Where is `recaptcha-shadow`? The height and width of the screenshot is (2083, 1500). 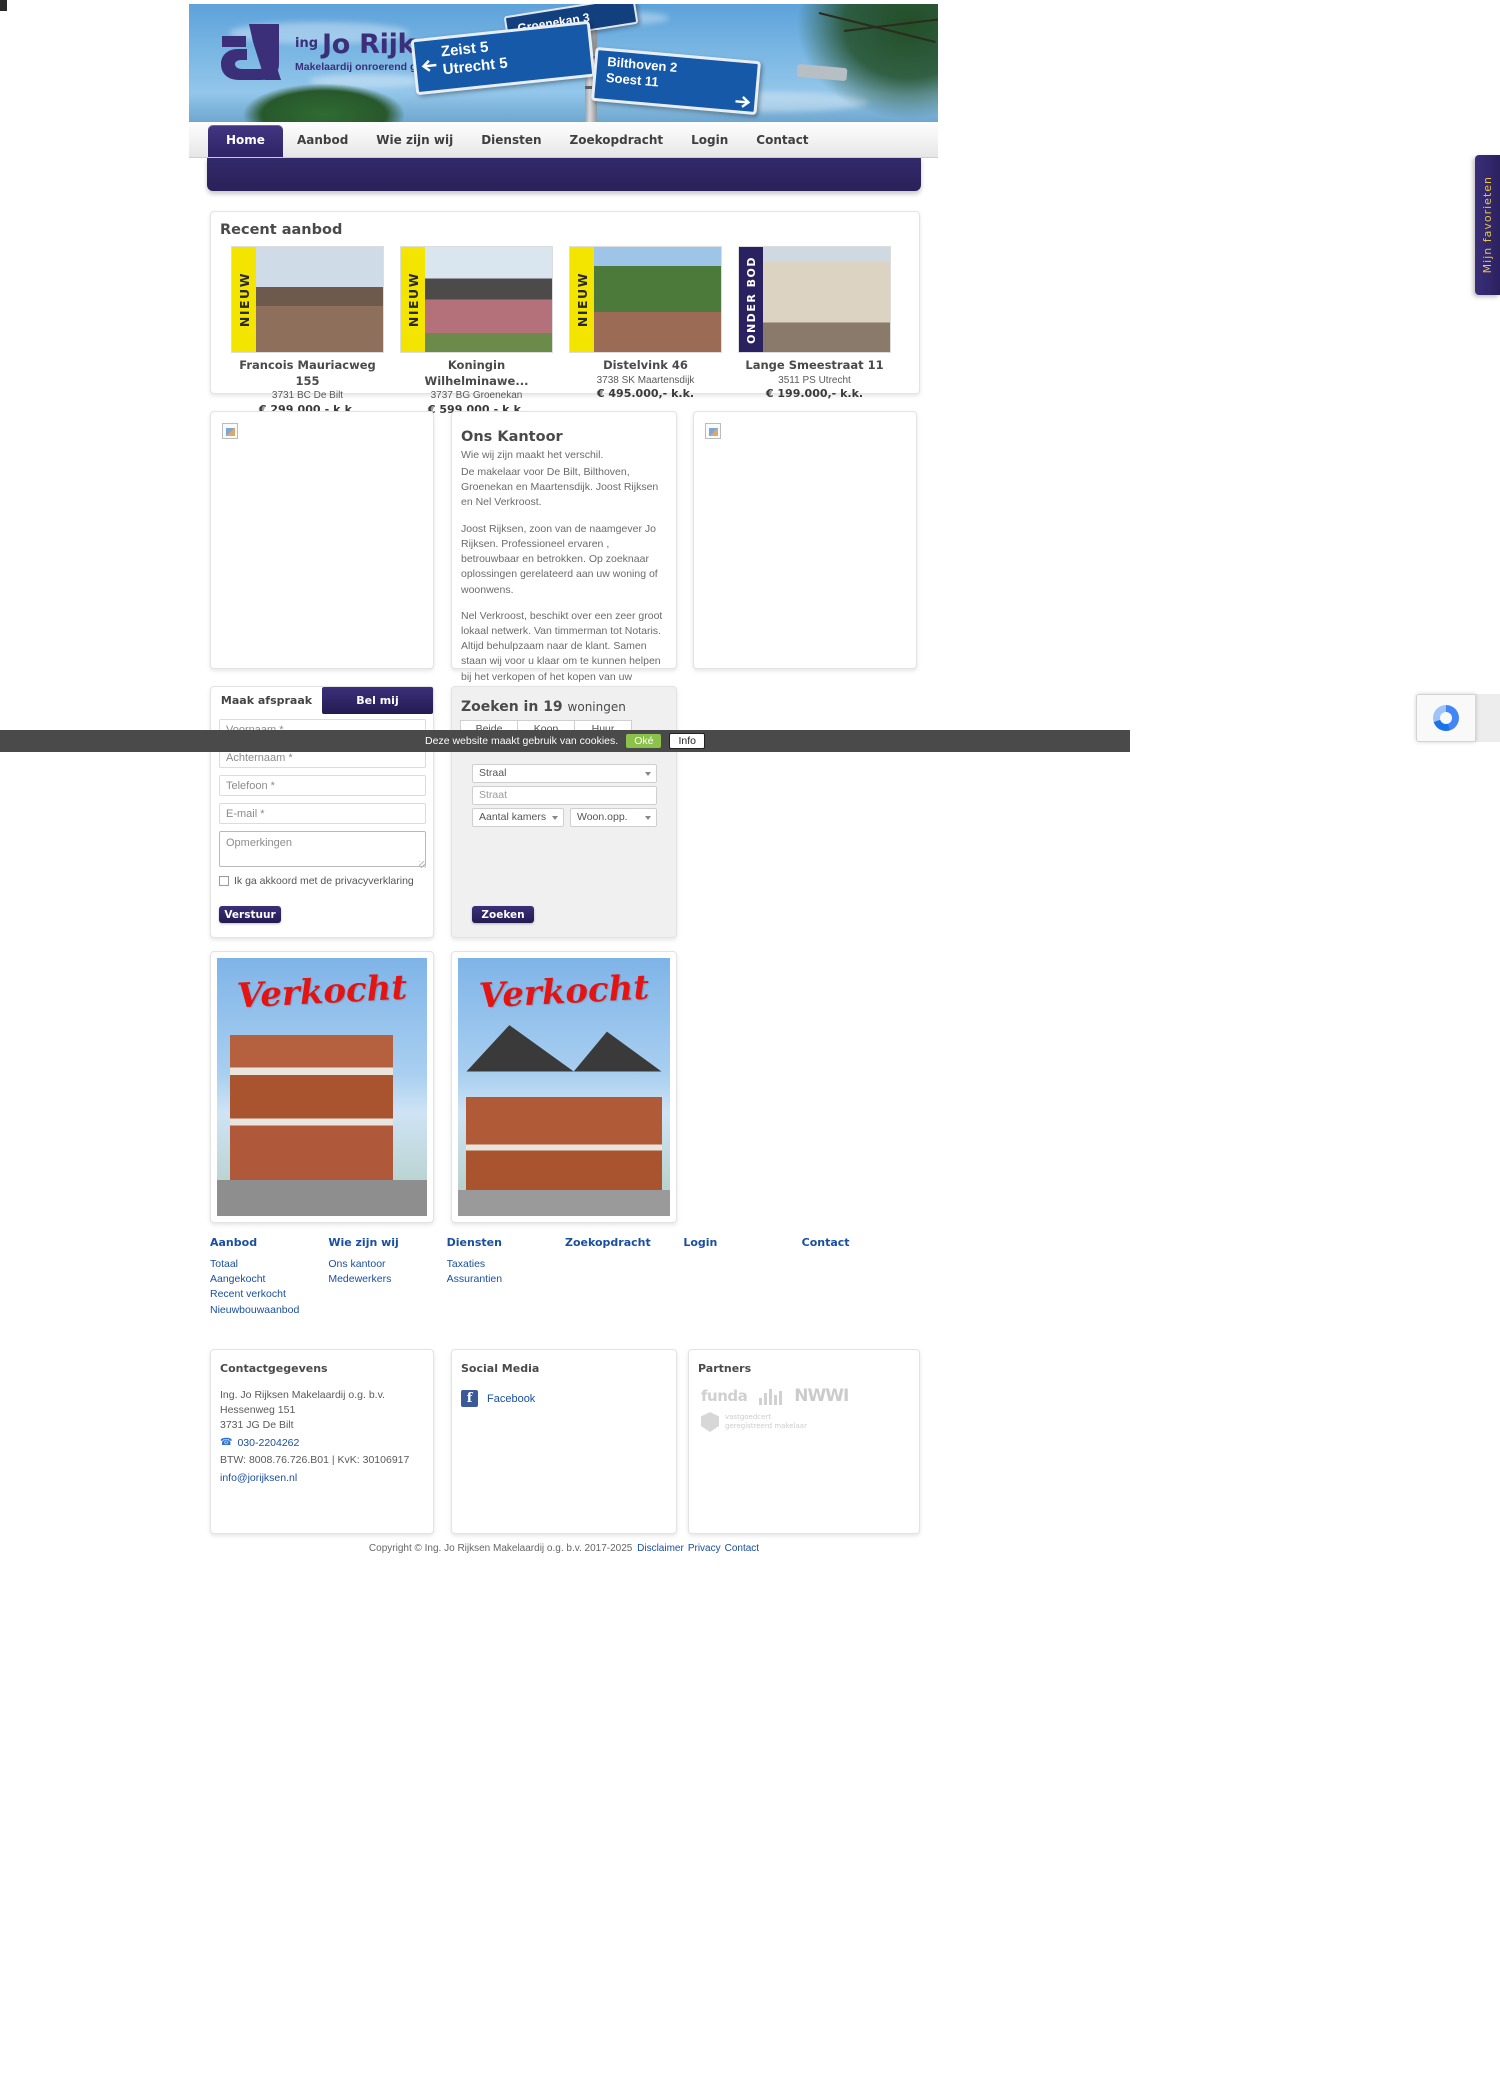 recaptcha-shadow is located at coordinates (1488, 718).